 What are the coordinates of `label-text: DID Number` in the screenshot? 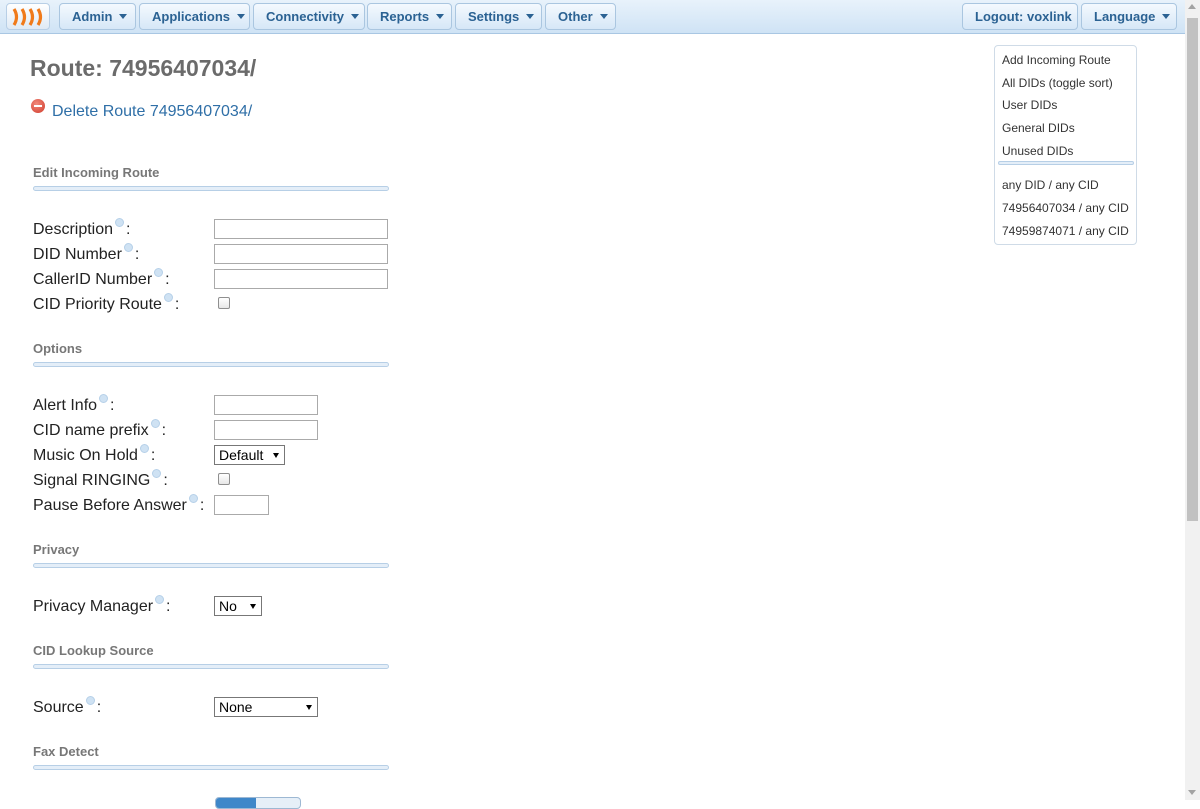 It's located at (77, 254).